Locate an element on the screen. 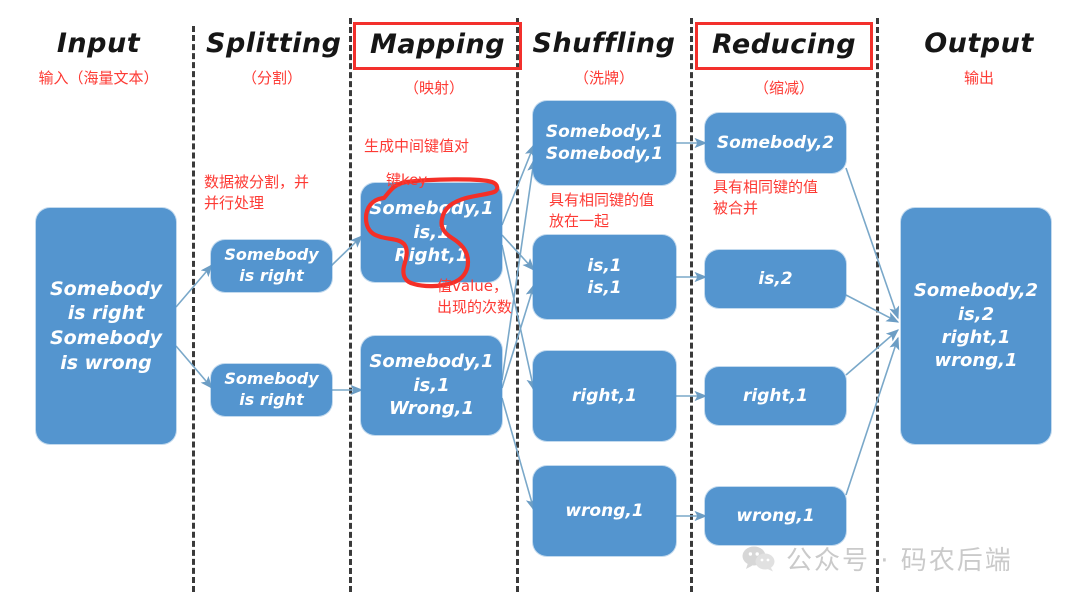  node-input-lines: Somebody is right Somebody is wrong is located at coordinates (106, 326).